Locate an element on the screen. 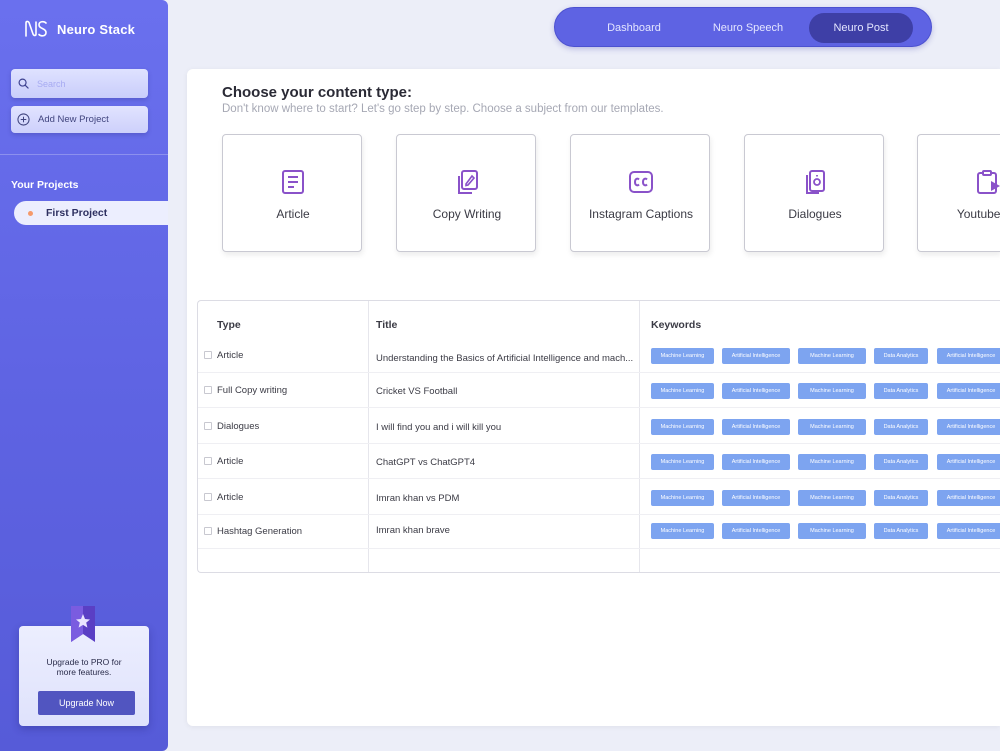  content-type-card-dialogues: Dialogues is located at coordinates (814, 193).